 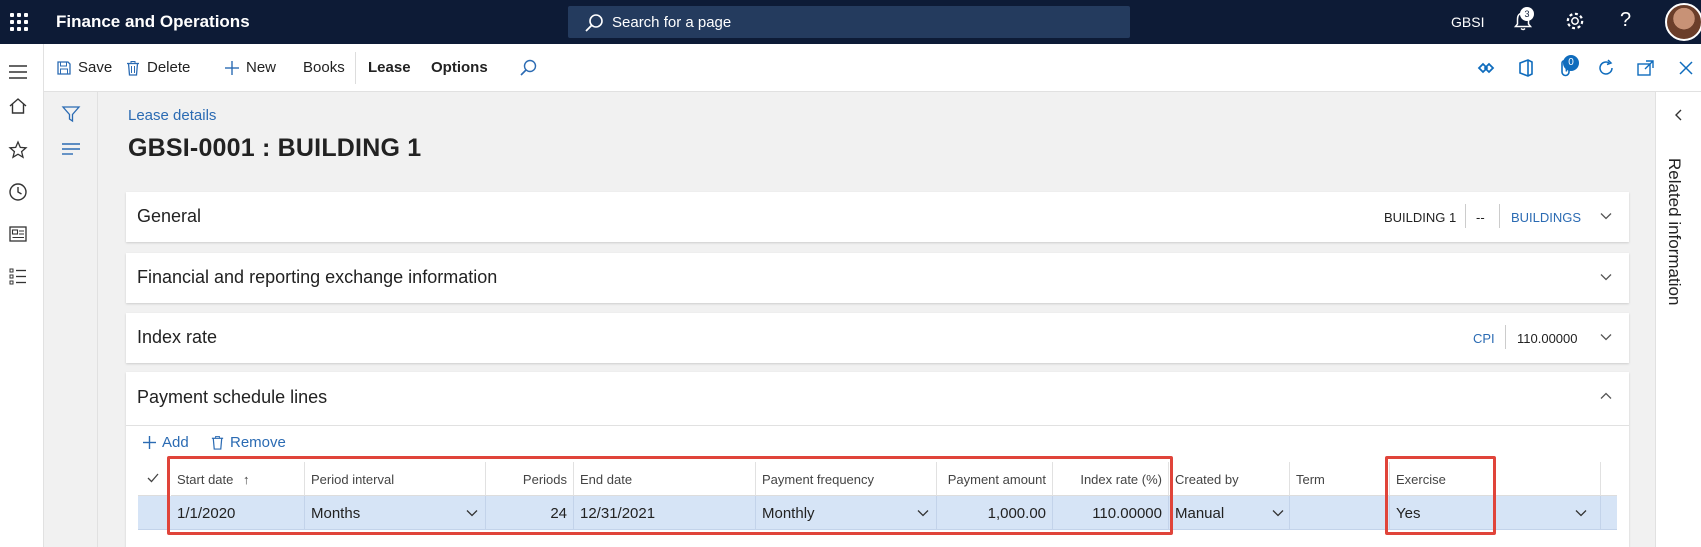 I want to click on filter-pane, so click(x=71, y=319).